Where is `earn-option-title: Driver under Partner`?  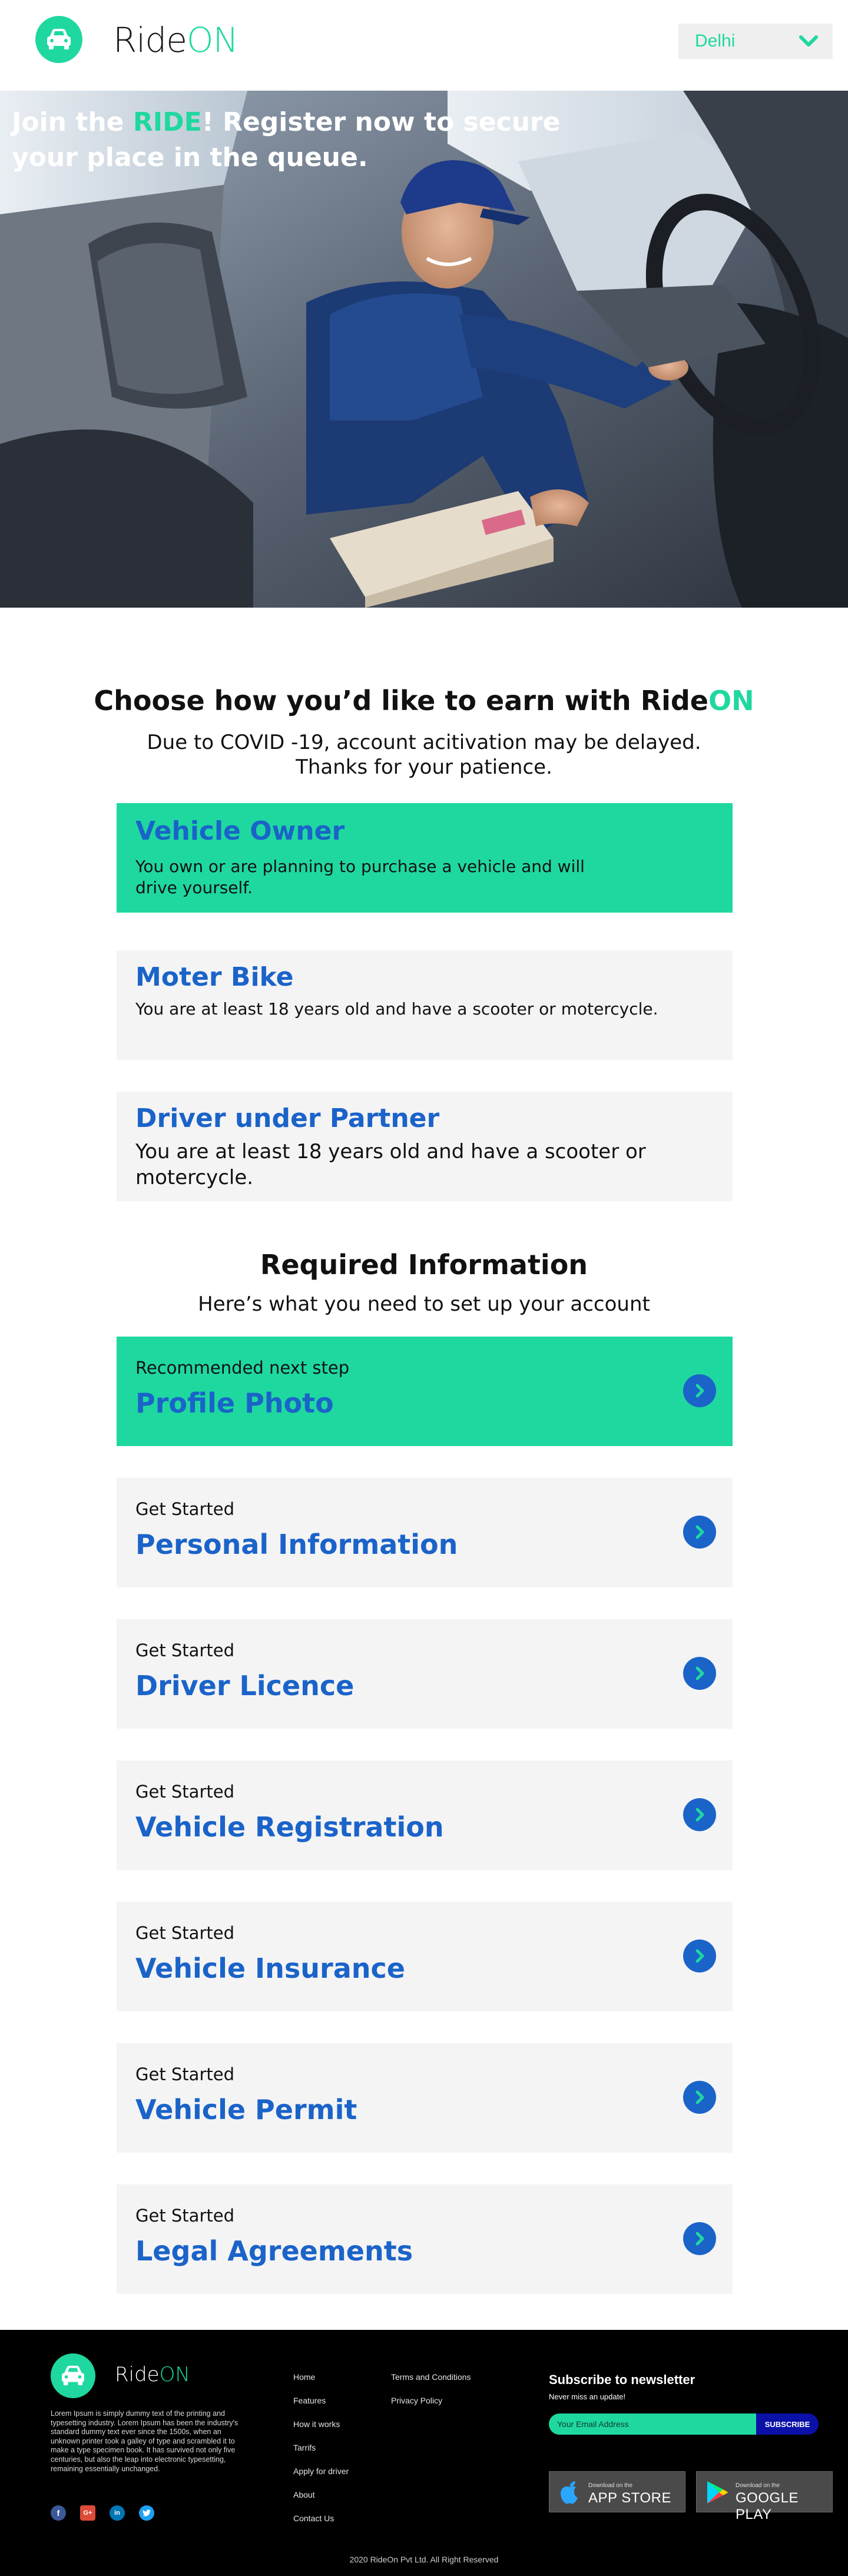
earn-option-title: Driver under Partner is located at coordinates (287, 1118).